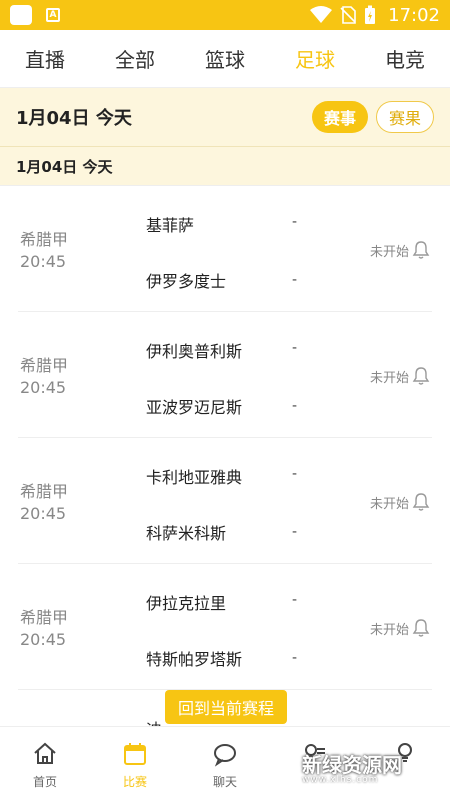  I want to click on home-icon, so click(45, 753).